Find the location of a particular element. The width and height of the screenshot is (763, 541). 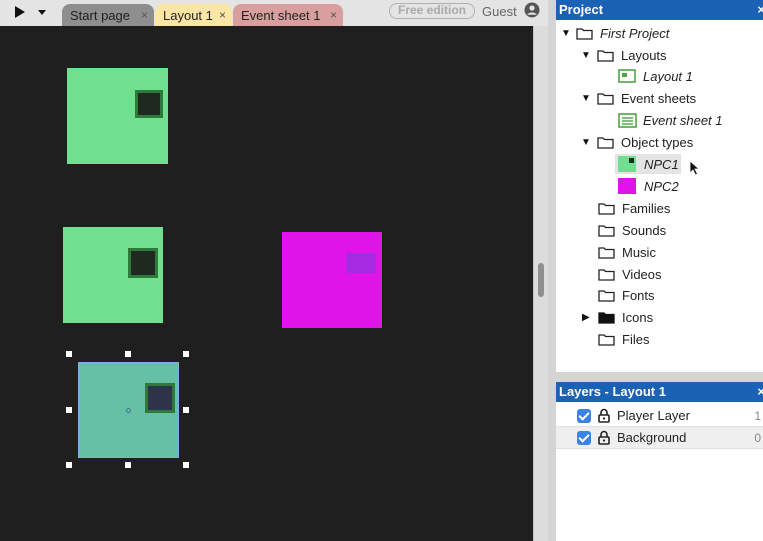

tree-folder-videos: Videos is located at coordinates (630, 274).